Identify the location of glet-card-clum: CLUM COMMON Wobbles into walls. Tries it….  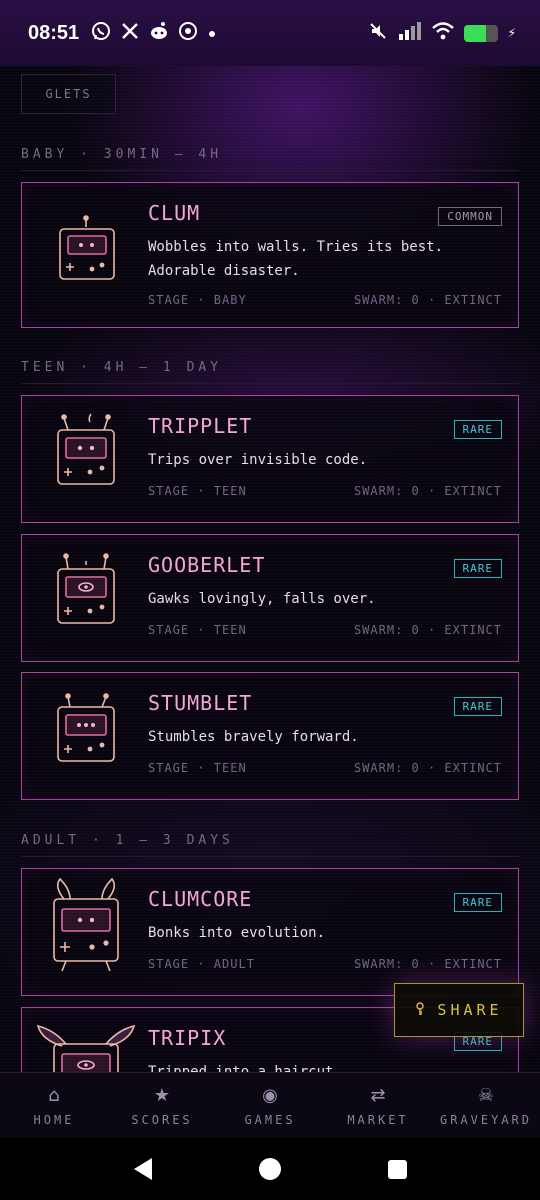
(270, 255).